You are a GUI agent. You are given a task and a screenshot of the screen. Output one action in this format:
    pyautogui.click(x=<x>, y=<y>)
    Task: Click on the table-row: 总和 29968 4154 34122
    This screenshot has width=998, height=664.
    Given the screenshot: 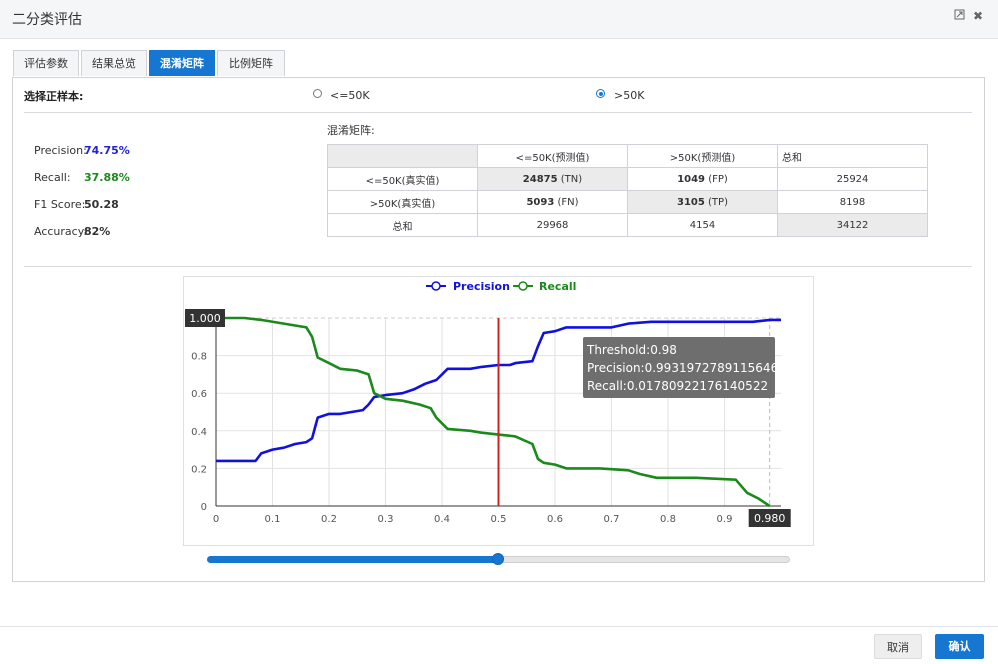 What is the action you would take?
    pyautogui.click(x=627, y=225)
    